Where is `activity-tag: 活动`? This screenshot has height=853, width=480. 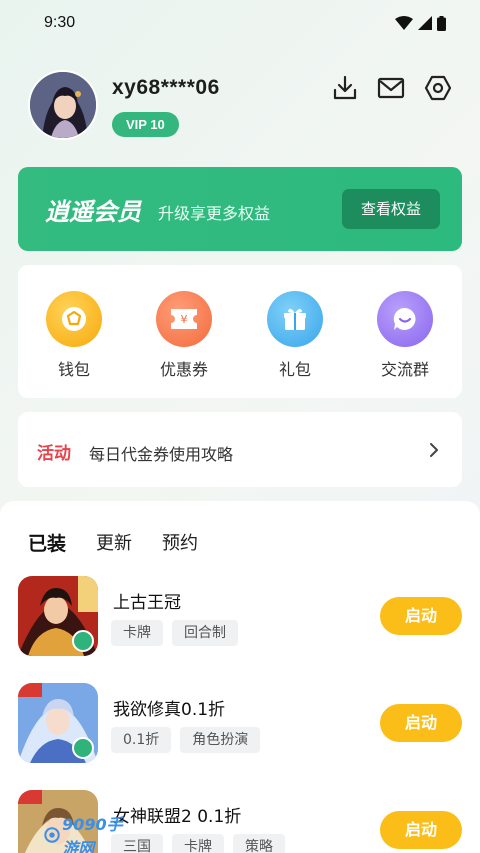
activity-tag: 活动 is located at coordinates (54, 454).